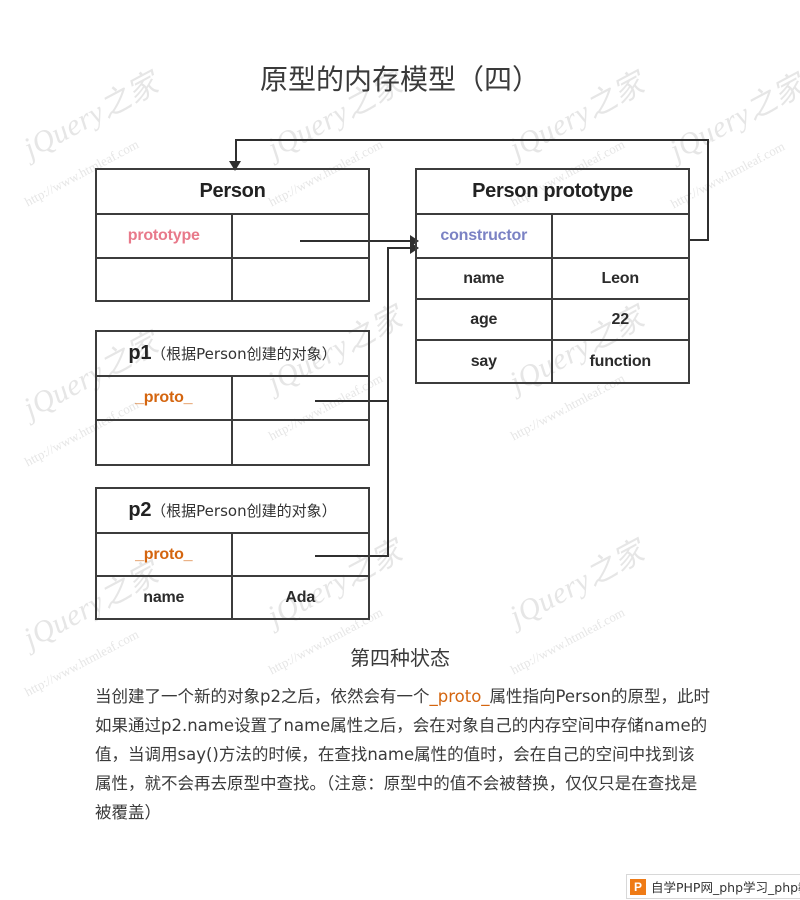 The width and height of the screenshot is (800, 900). I want to click on table-row: age 22, so click(552, 320).